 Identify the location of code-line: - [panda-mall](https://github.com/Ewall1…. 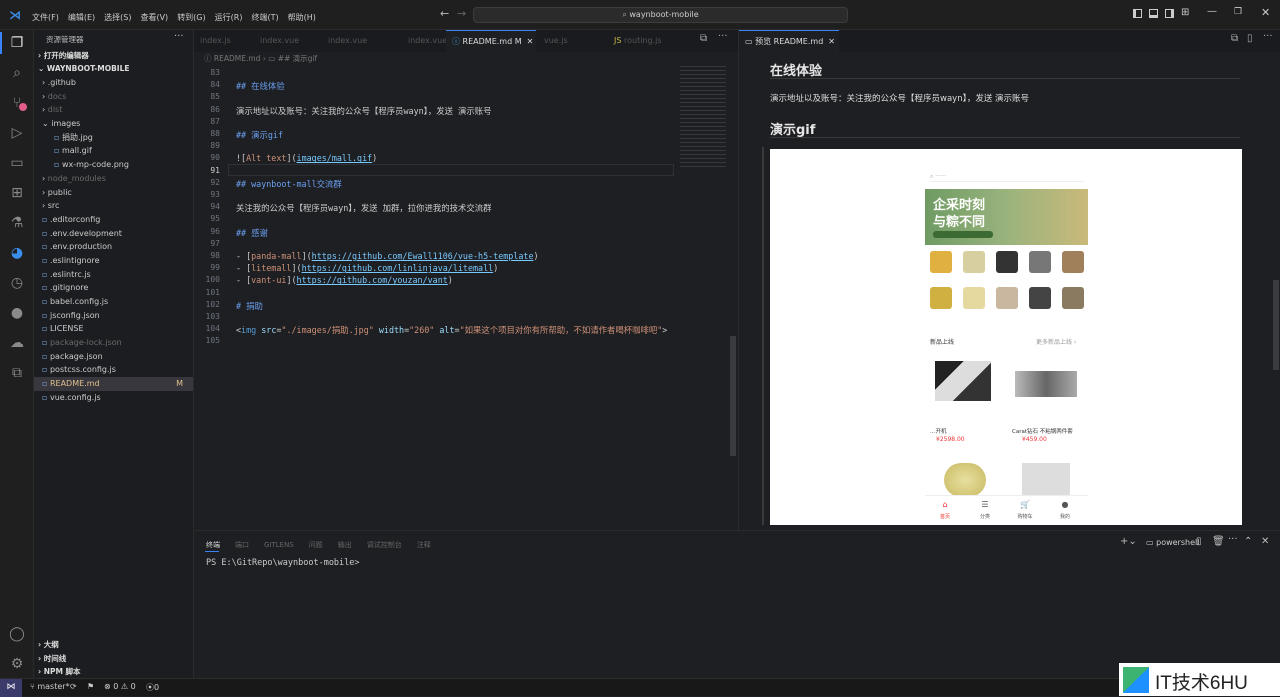
(387, 256).